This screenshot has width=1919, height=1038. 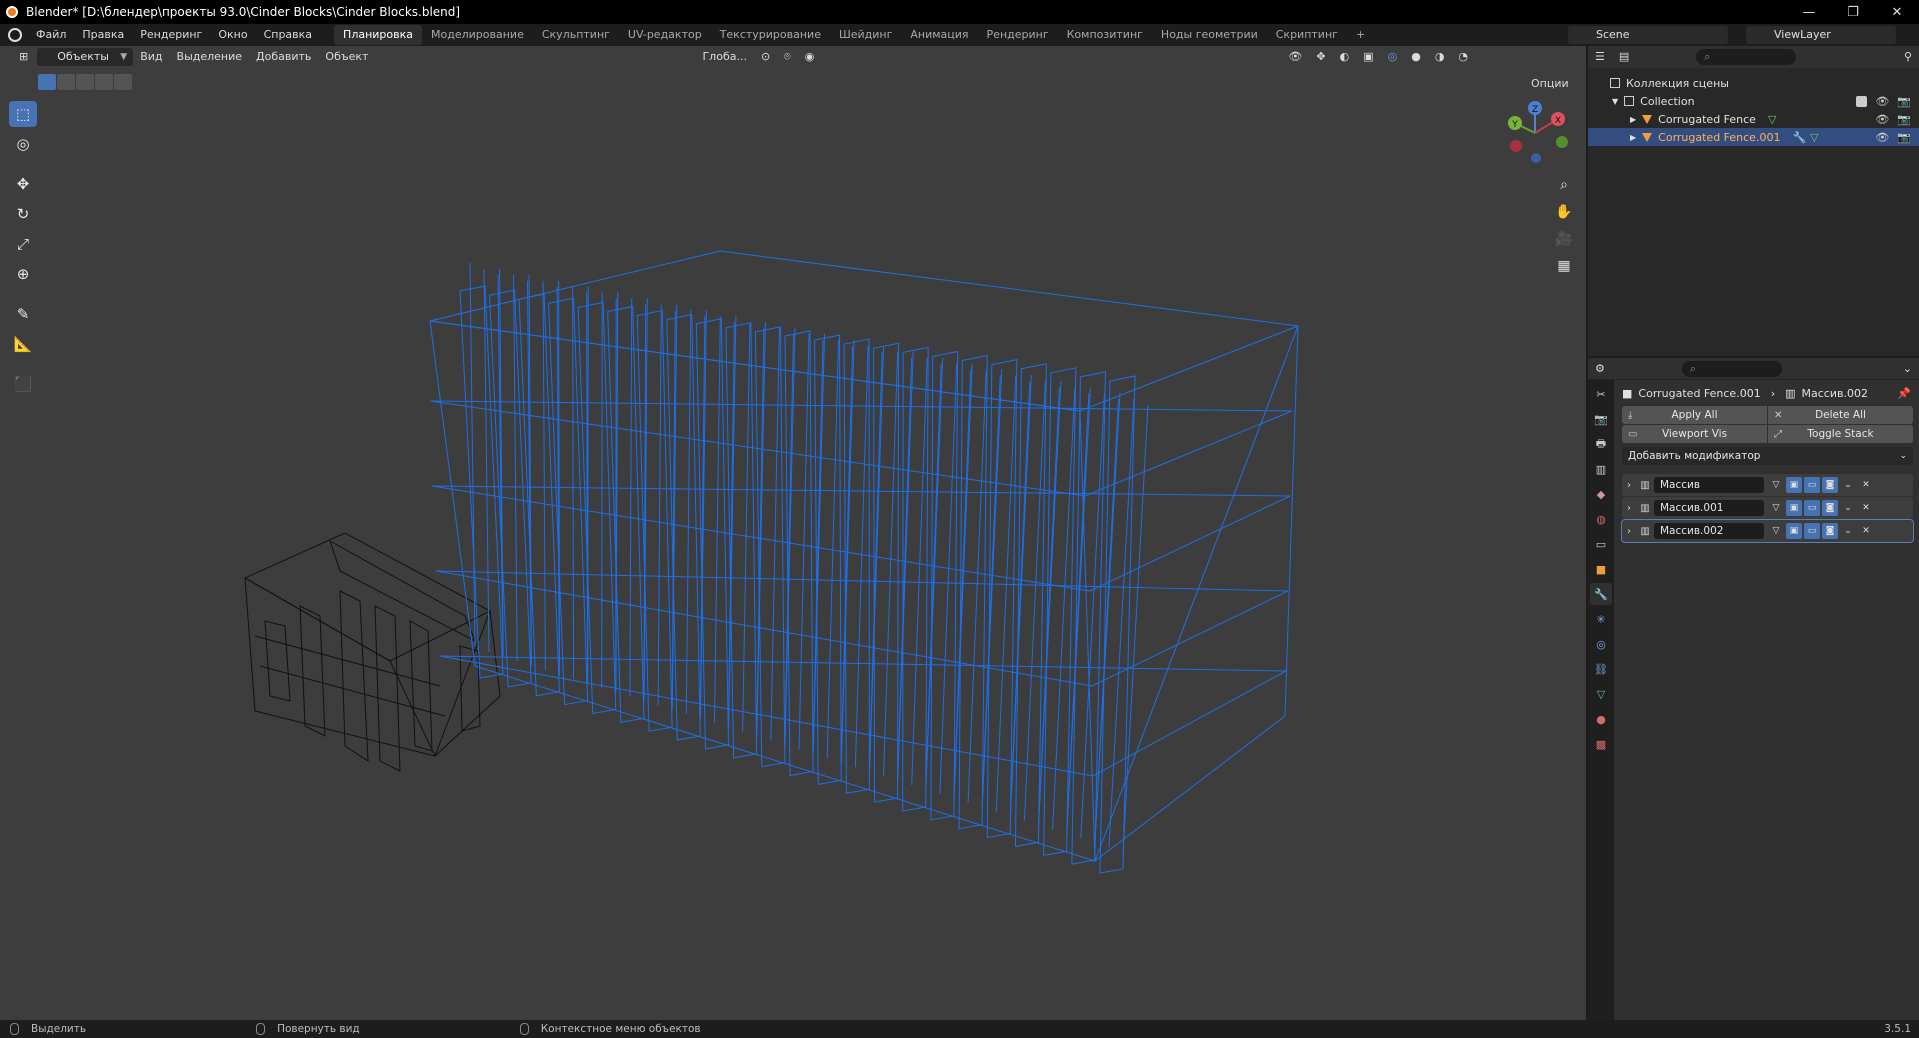 I want to click on outliner-item-corrugated-fence: ▶ Corrugated Fence ▽ 👁 📷, so click(x=1753, y=119).